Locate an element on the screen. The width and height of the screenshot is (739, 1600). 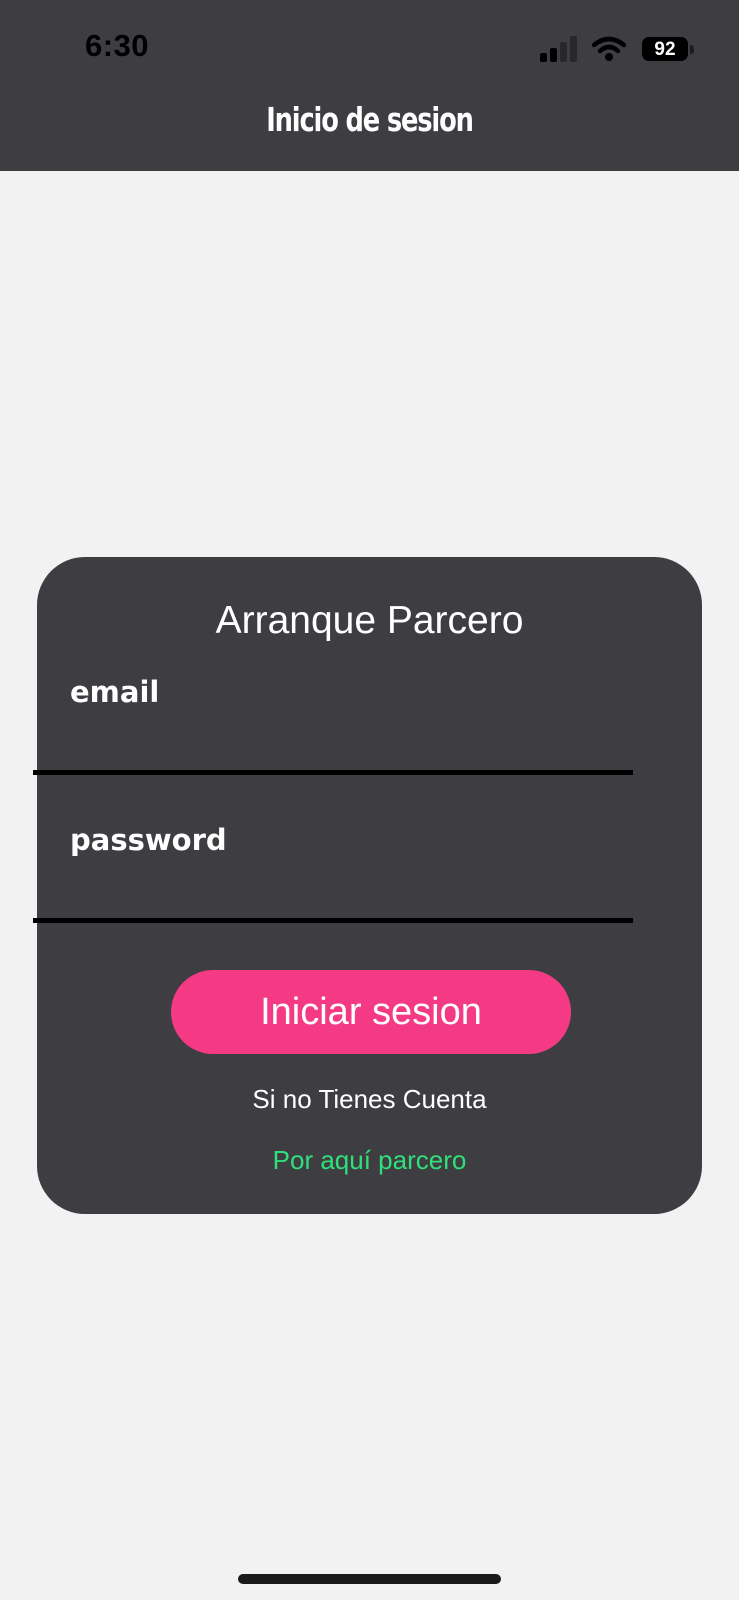
email-input is located at coordinates (333, 750).